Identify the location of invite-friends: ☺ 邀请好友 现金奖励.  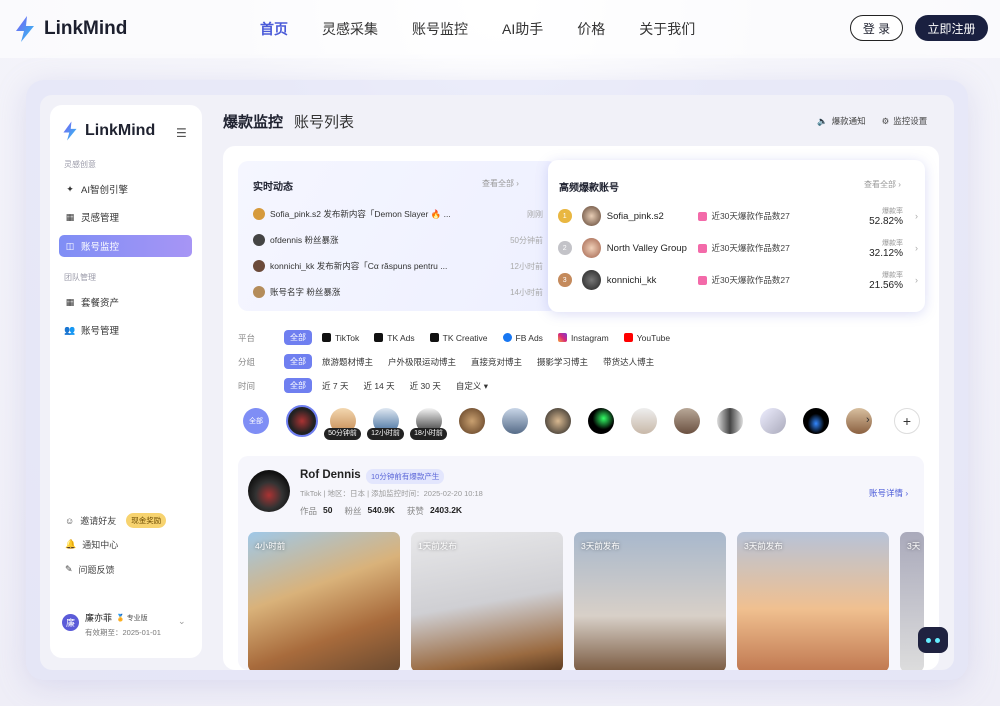
(116, 520).